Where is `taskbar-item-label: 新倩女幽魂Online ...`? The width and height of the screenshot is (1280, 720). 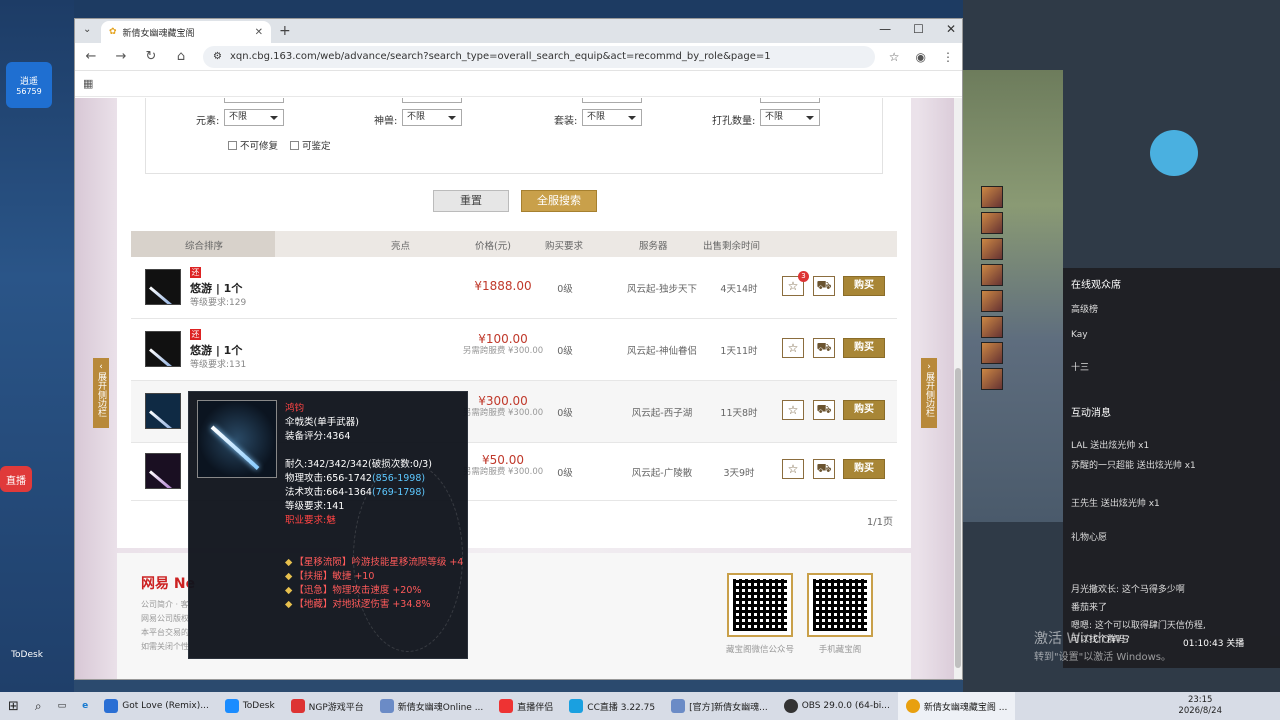
taskbar-item-label: 新倩女幽魂Online ... is located at coordinates (440, 707).